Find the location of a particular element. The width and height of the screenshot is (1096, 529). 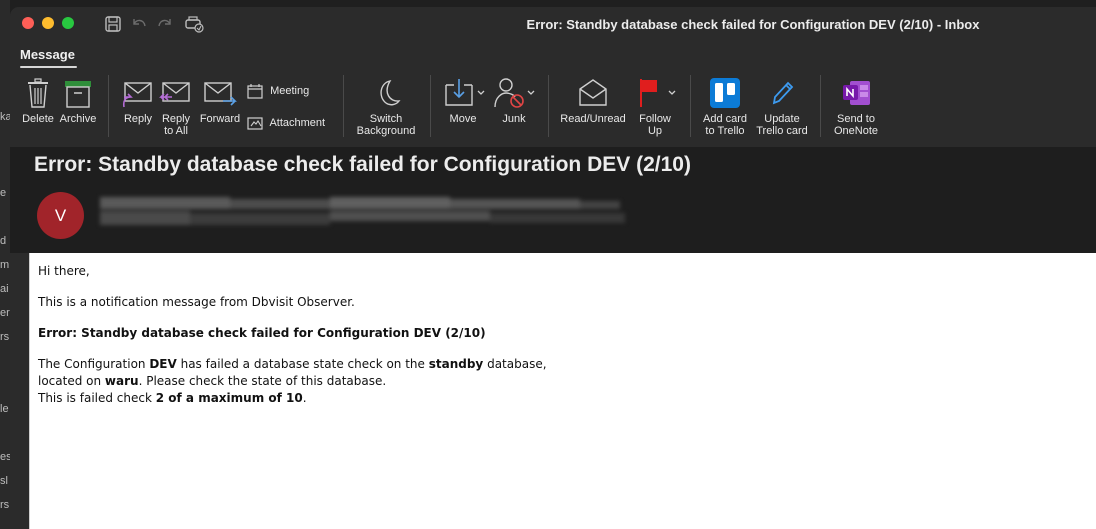

open-envelope-icon is located at coordinates (593, 92).